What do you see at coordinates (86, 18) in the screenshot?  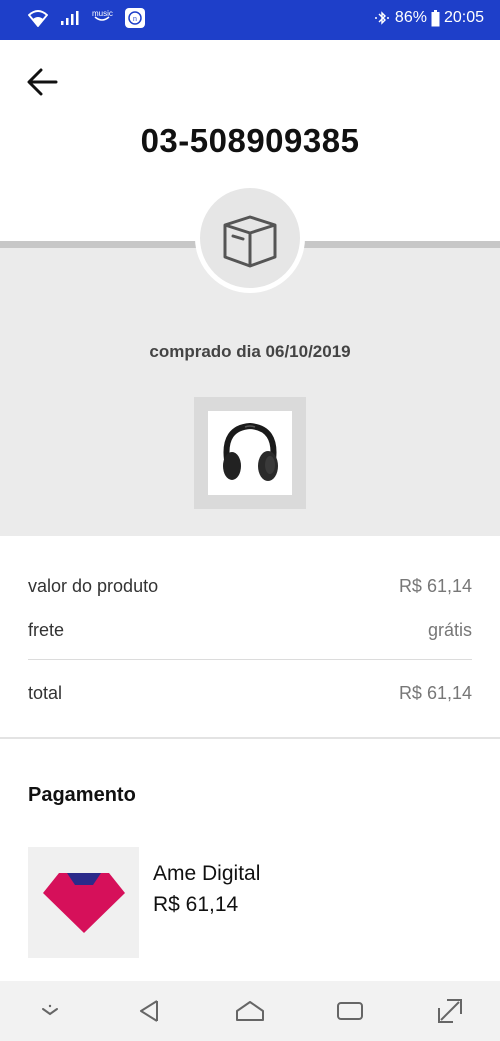 I see `status-left-icons: music n` at bounding box center [86, 18].